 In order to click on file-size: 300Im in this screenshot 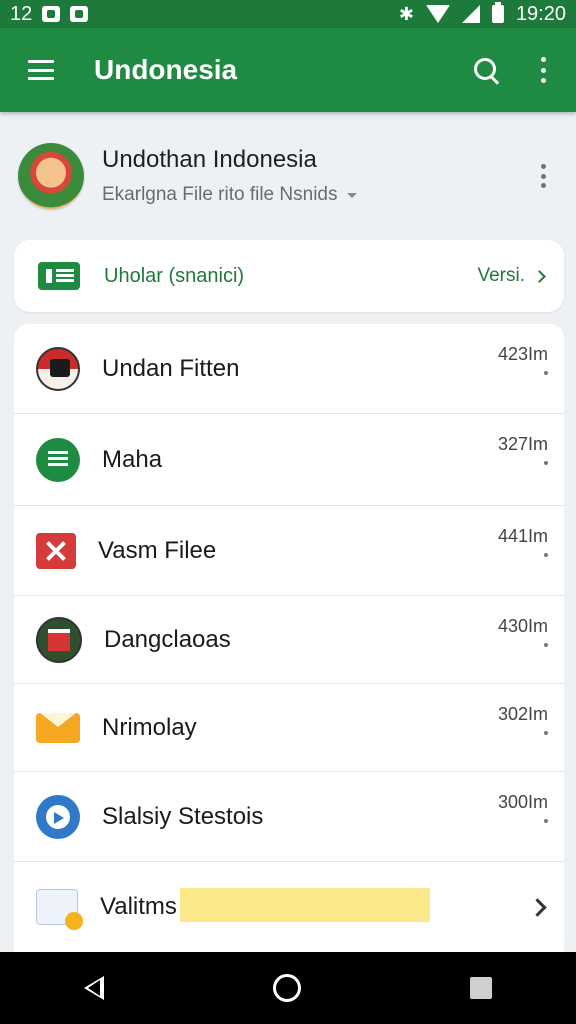, I will do `click(522, 802)`.